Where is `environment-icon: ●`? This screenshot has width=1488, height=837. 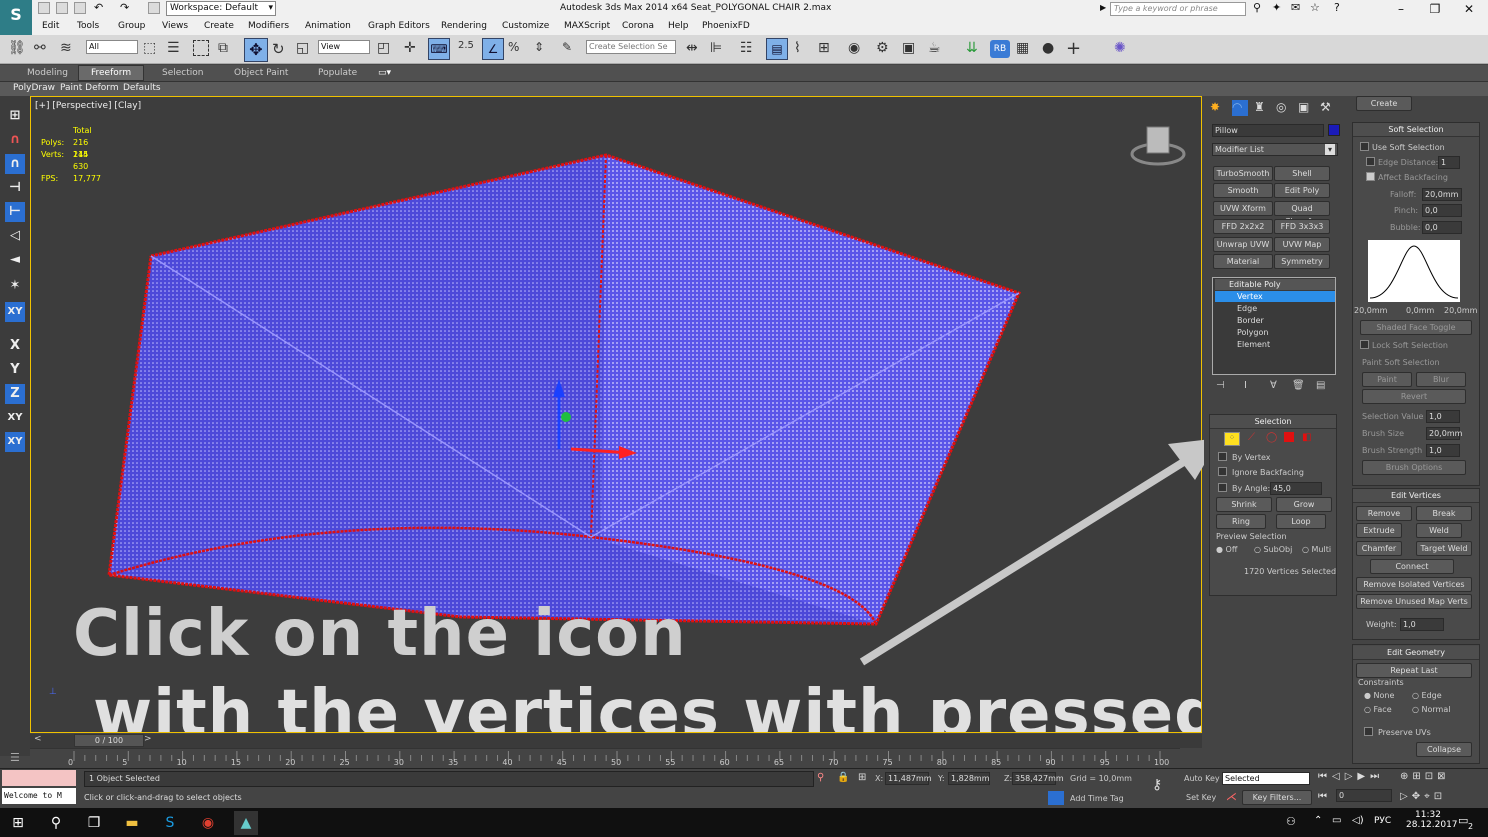 environment-icon: ● is located at coordinates (1048, 48).